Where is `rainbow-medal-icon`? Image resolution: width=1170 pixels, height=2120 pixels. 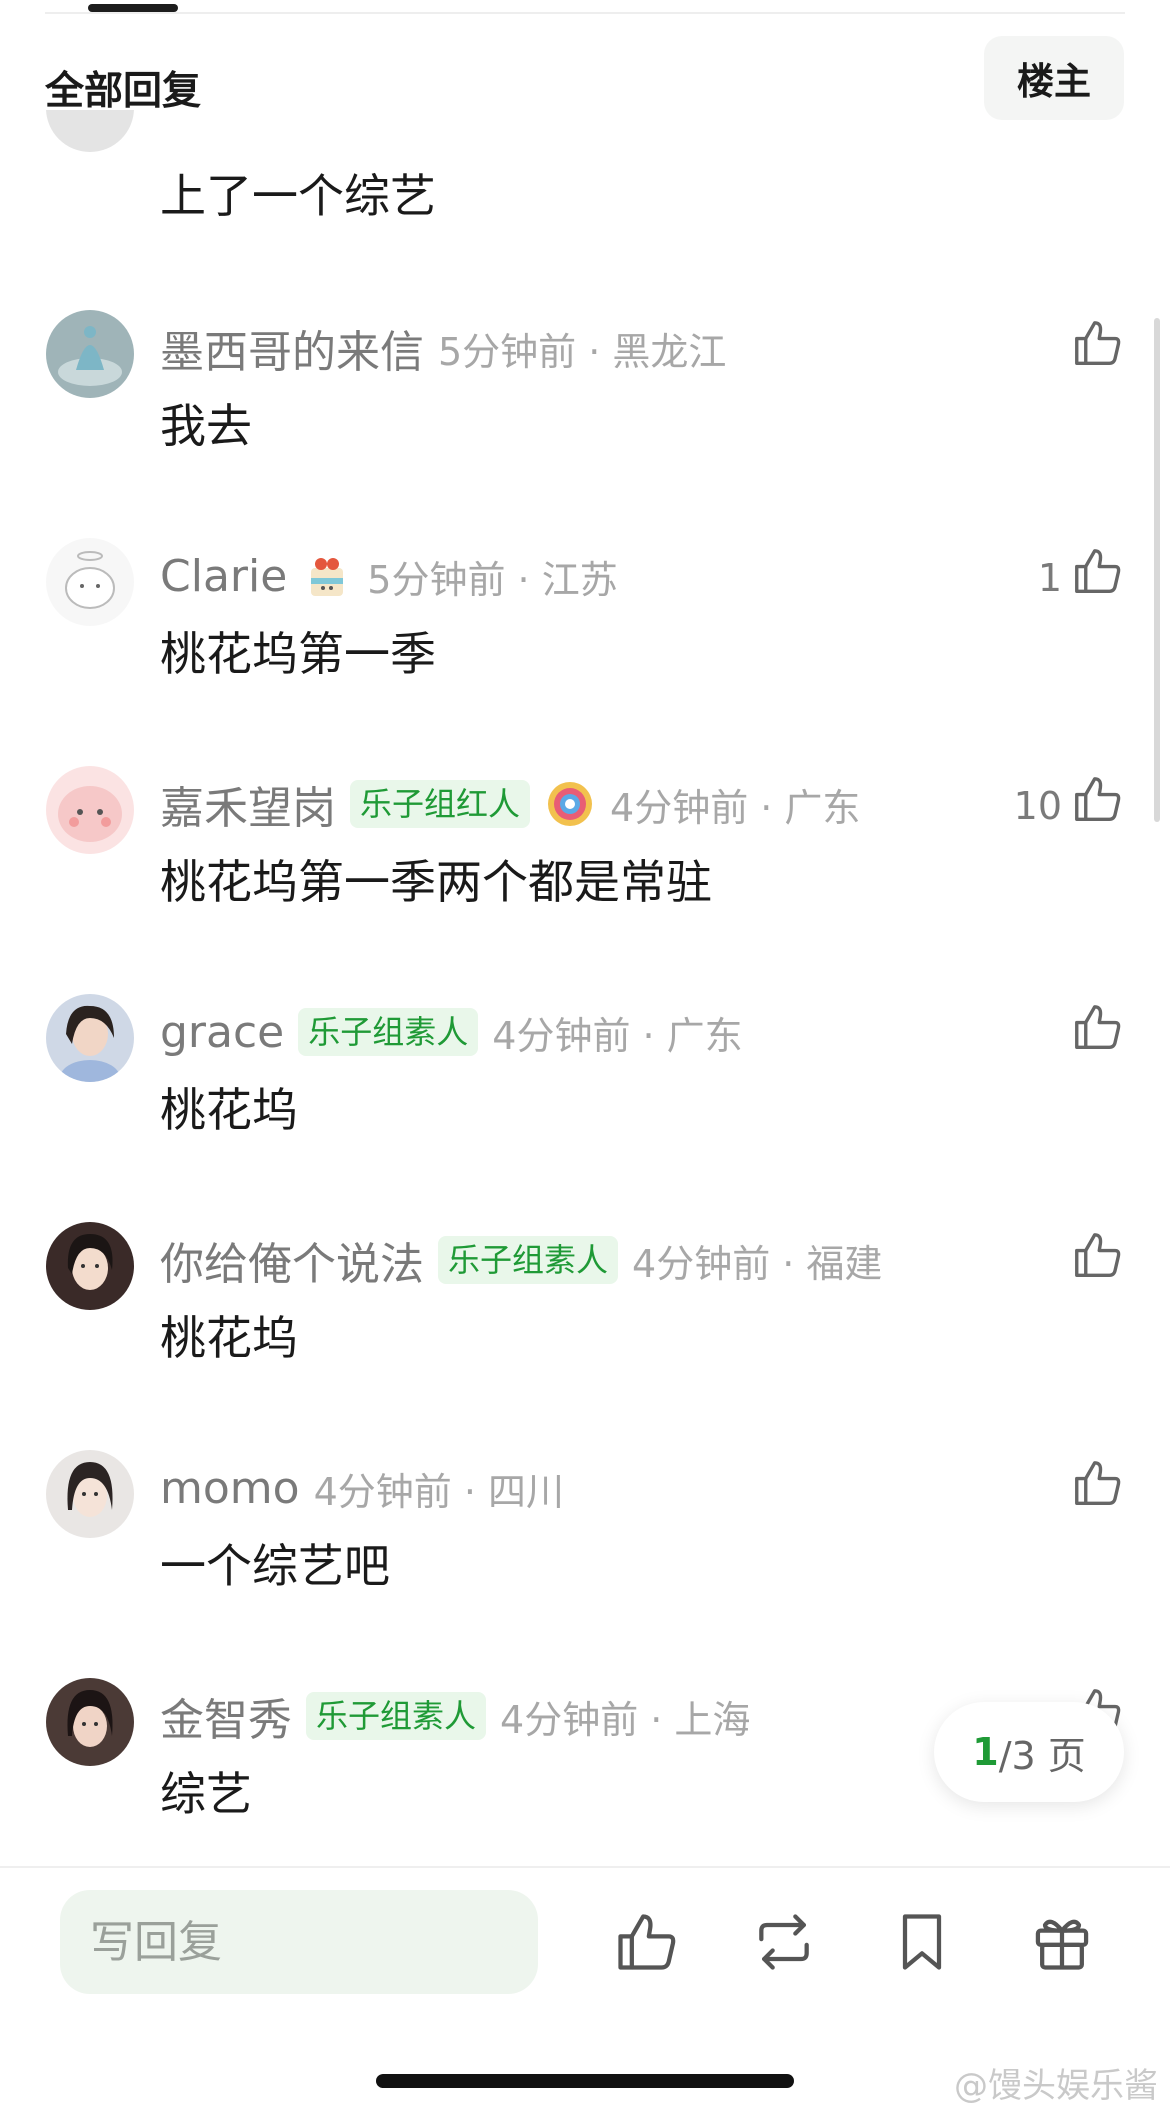 rainbow-medal-icon is located at coordinates (570, 804).